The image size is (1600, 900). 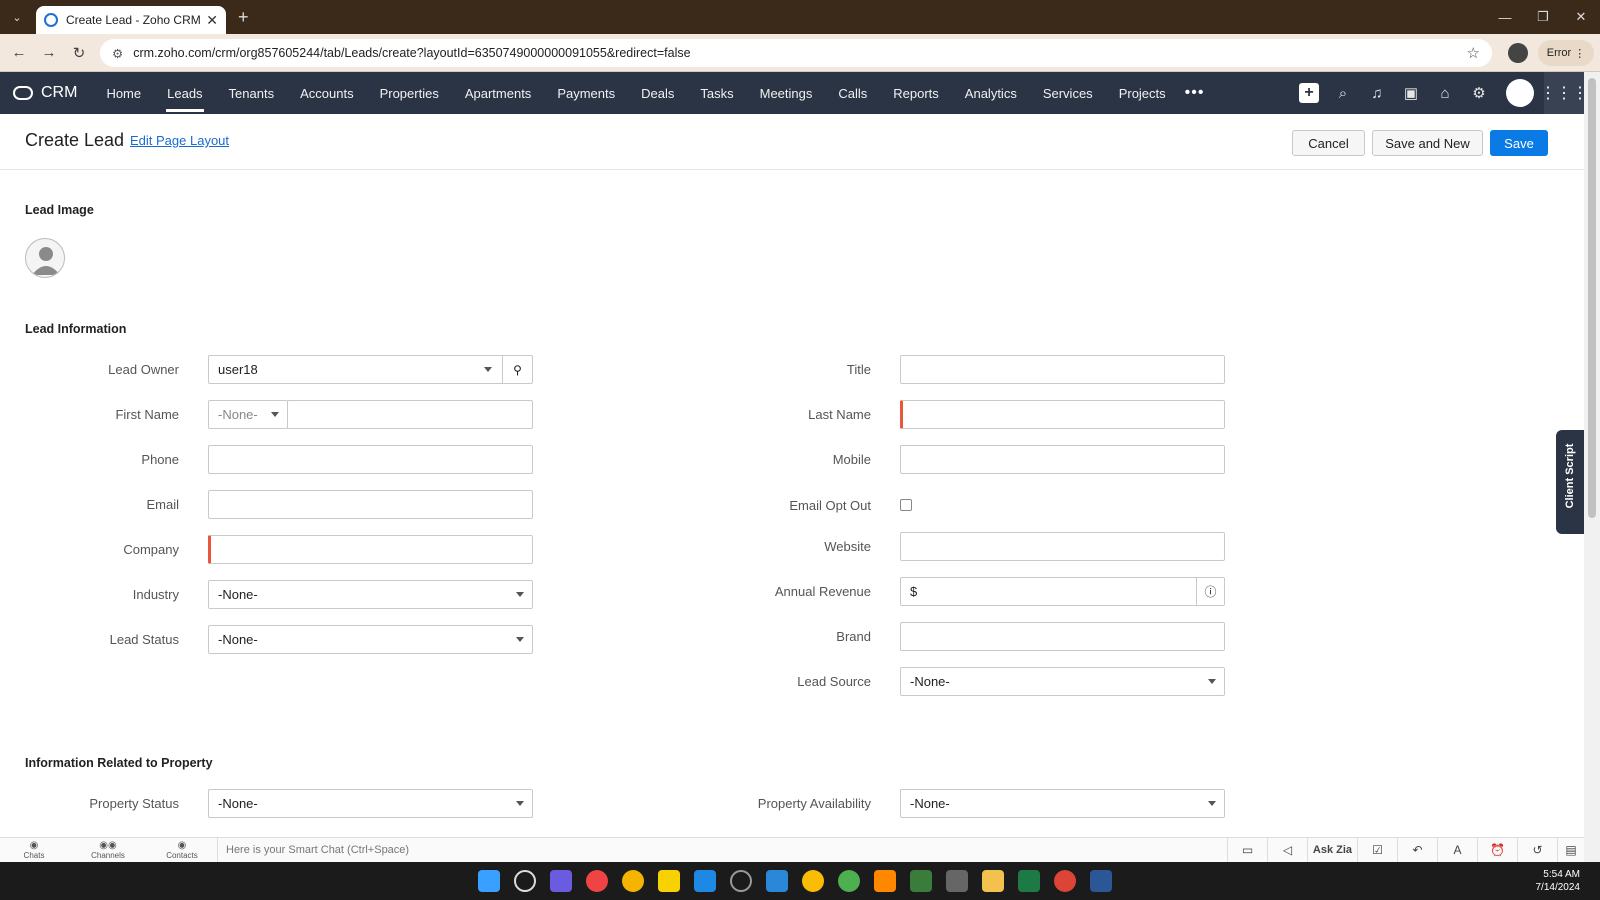 I want to click on translate-icon: A, so click(x=1457, y=850).